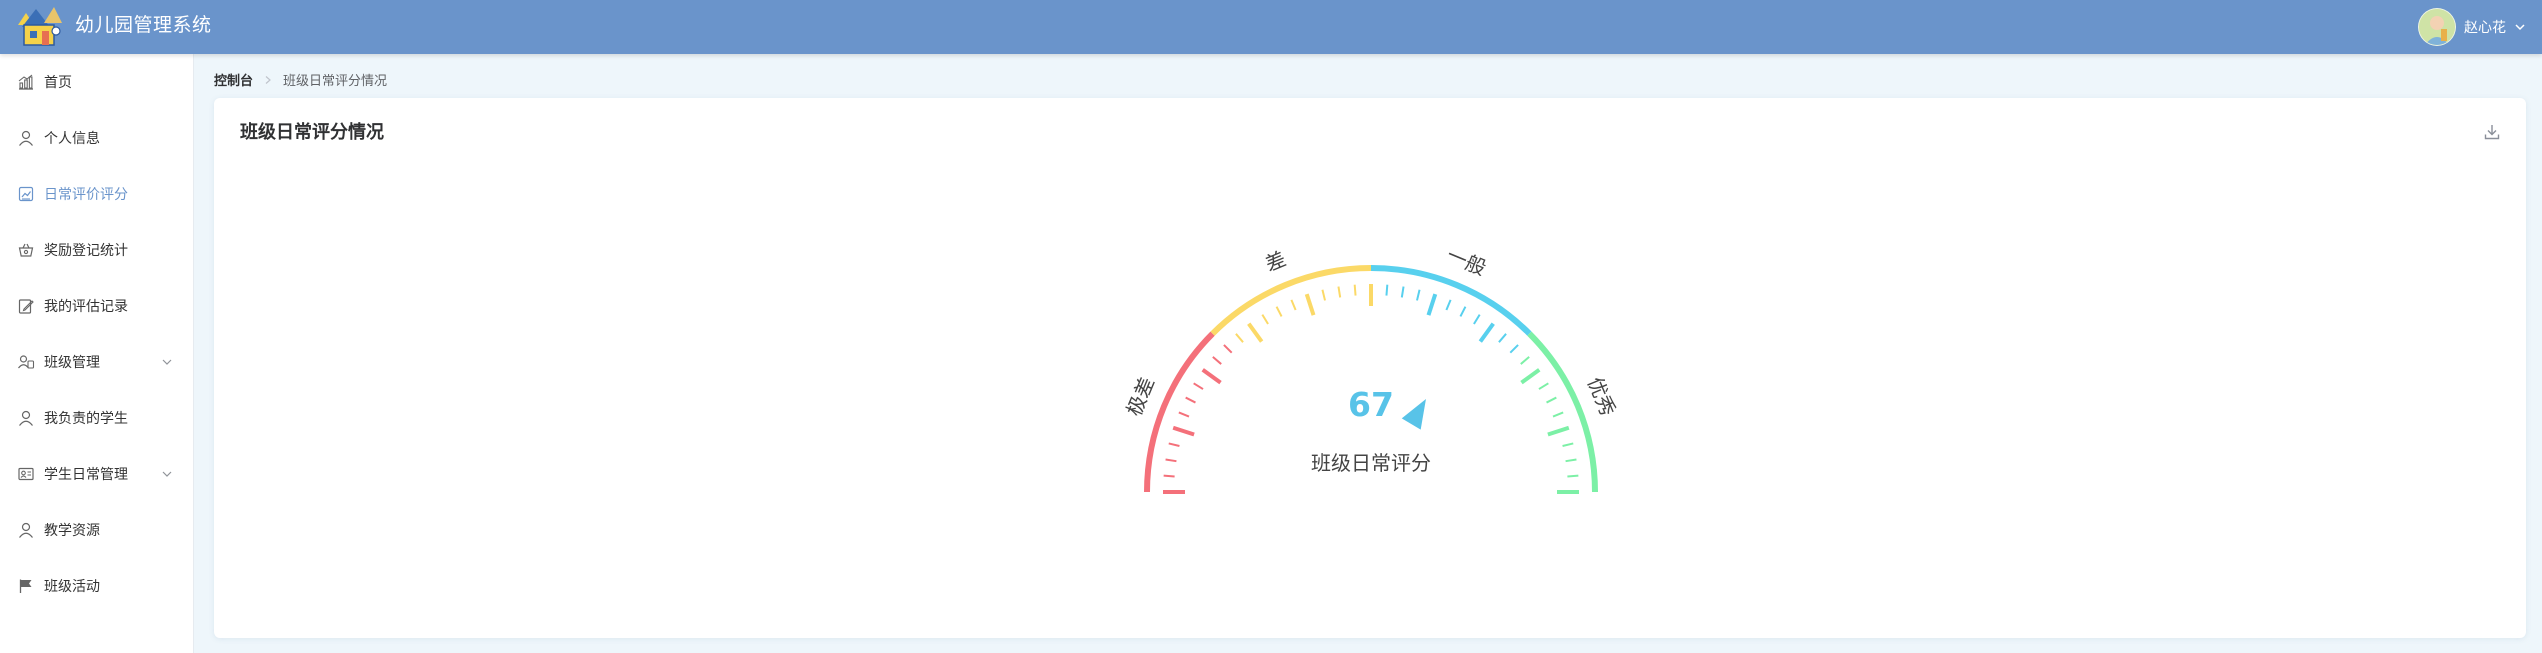  What do you see at coordinates (335, 81) in the screenshot?
I see `breadcrumb-current: 班级日常评分情况` at bounding box center [335, 81].